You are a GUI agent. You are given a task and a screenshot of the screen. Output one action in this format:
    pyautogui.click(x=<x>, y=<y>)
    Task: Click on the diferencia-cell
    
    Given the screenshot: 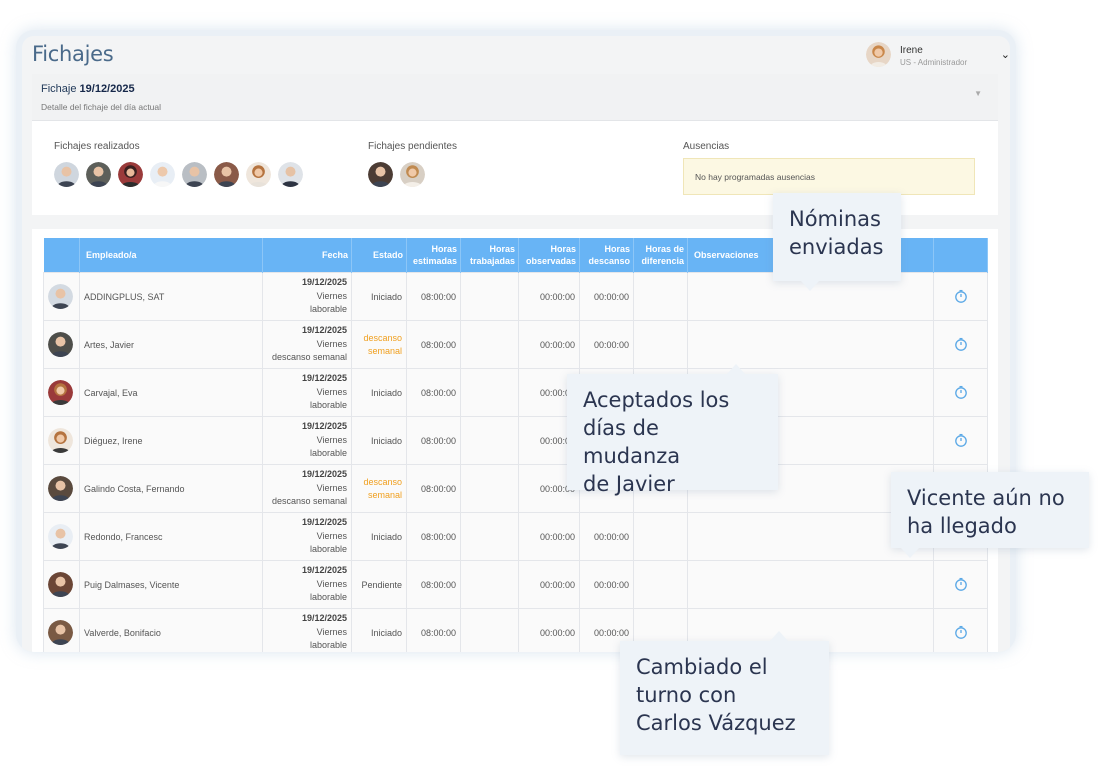 What is the action you would take?
    pyautogui.click(x=660, y=344)
    